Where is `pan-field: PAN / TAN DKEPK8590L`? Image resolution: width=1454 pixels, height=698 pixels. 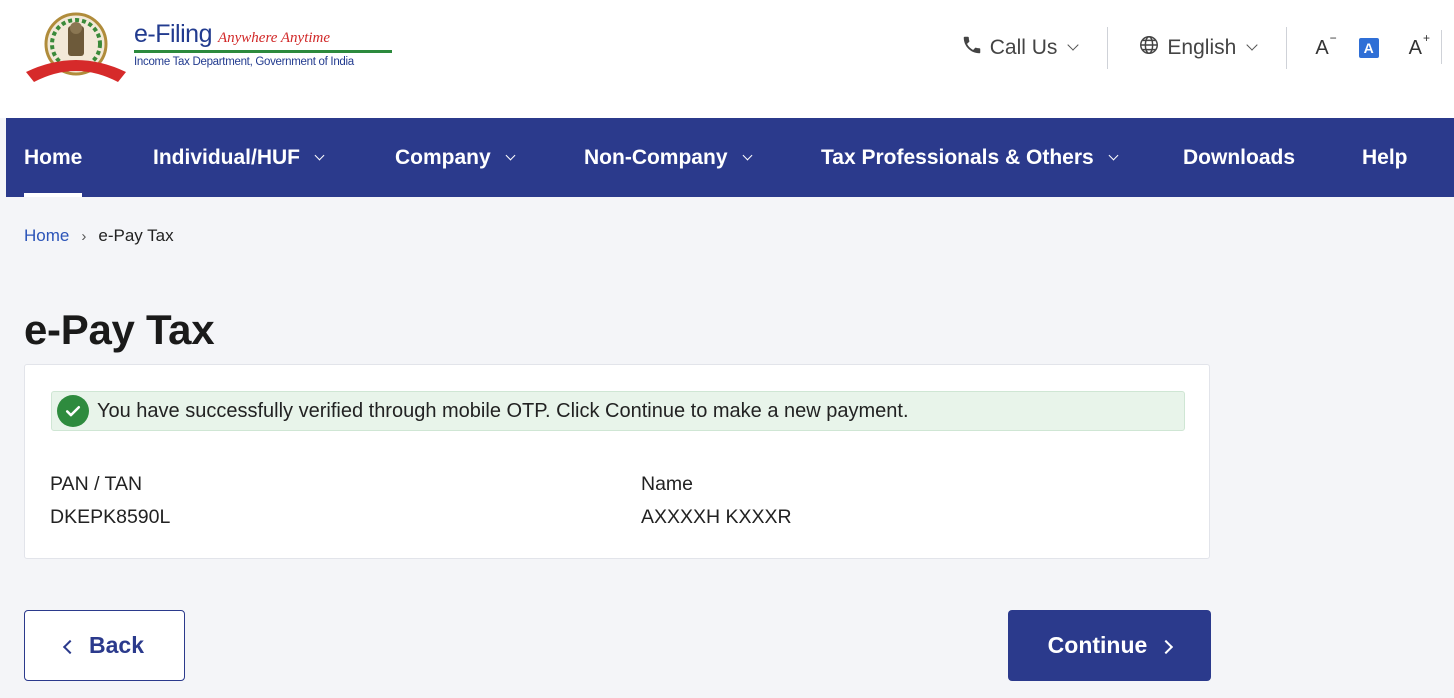
pan-field: PAN / TAN DKEPK8590L is located at coordinates (110, 501).